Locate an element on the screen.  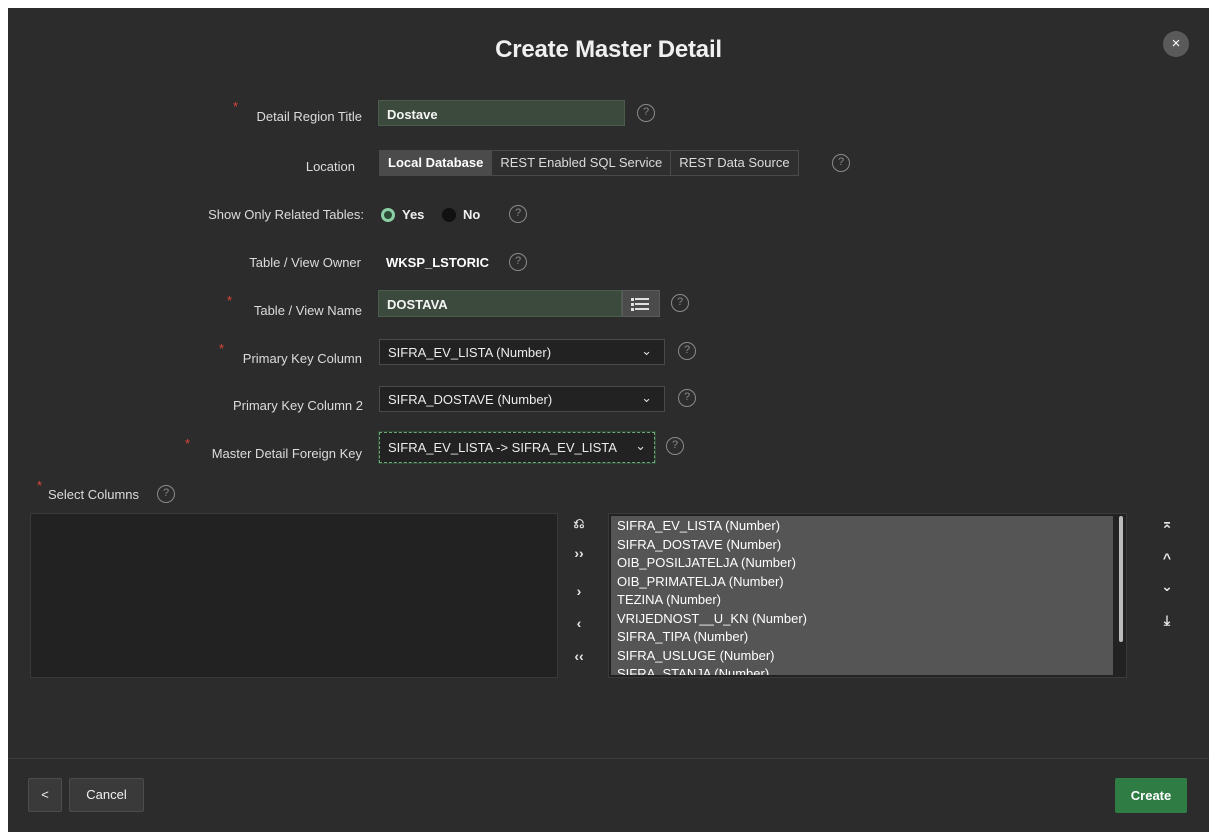
fk-select: SIFRA_EV_LISTA -> SIFRA_EV_LISTA ⌄ is located at coordinates (517, 447).